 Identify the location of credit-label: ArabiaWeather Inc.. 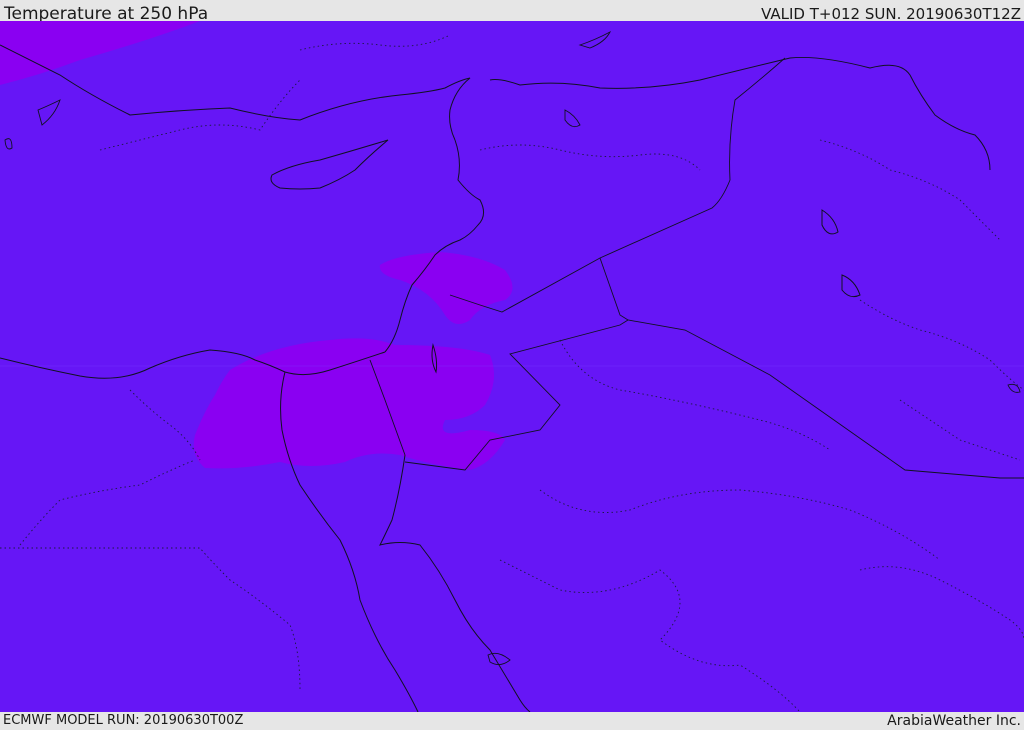
(954, 721).